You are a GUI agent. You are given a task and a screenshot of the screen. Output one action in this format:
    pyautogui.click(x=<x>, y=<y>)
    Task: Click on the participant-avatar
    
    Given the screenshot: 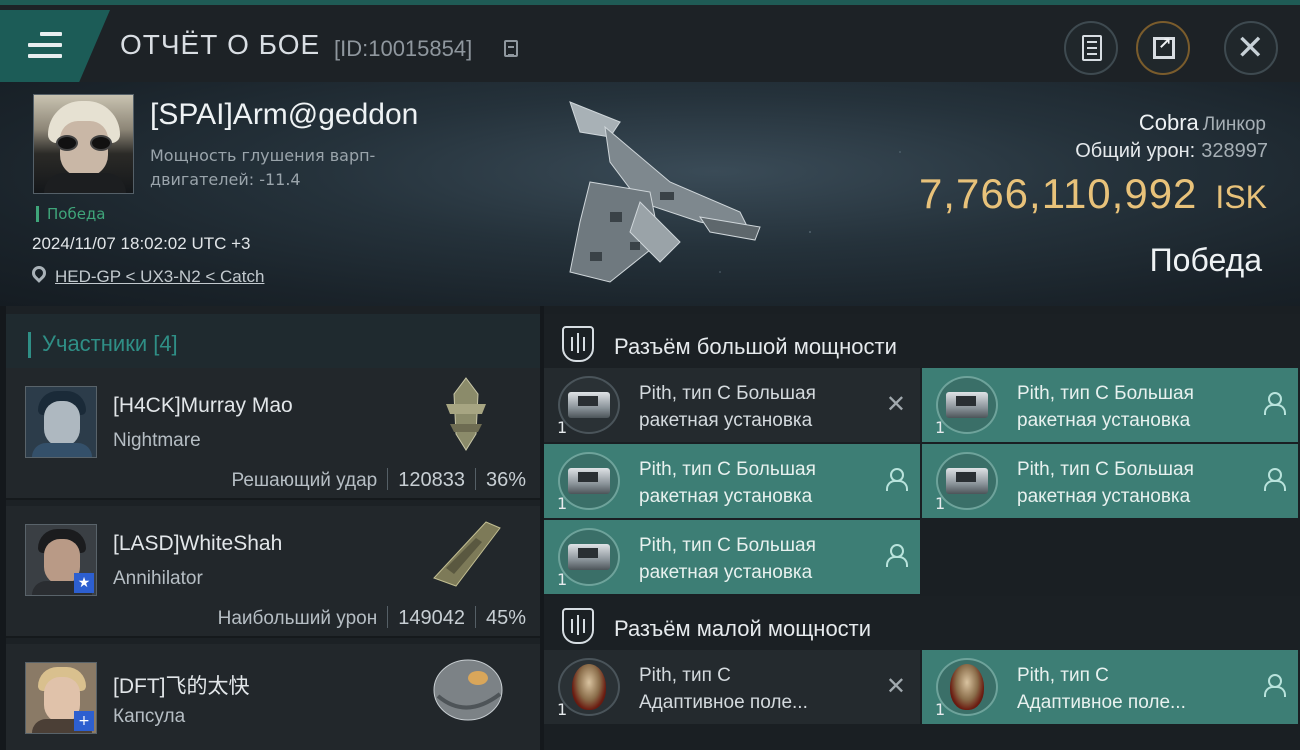 What is the action you would take?
    pyautogui.click(x=61, y=422)
    